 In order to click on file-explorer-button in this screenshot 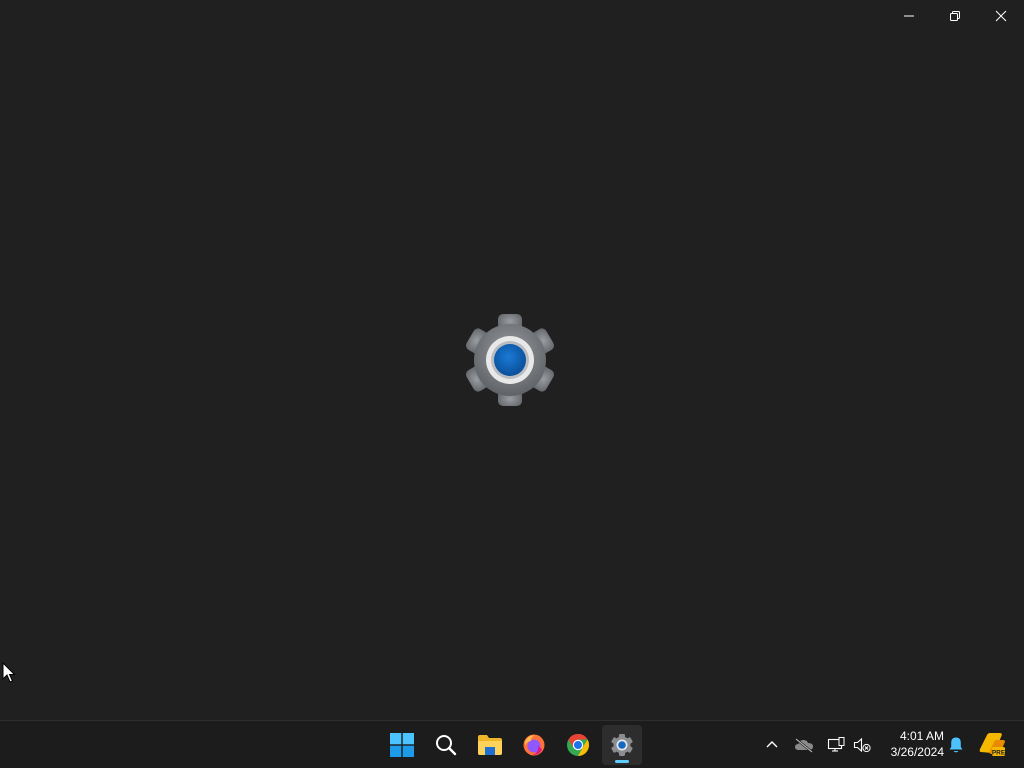, I will do `click(490, 745)`.